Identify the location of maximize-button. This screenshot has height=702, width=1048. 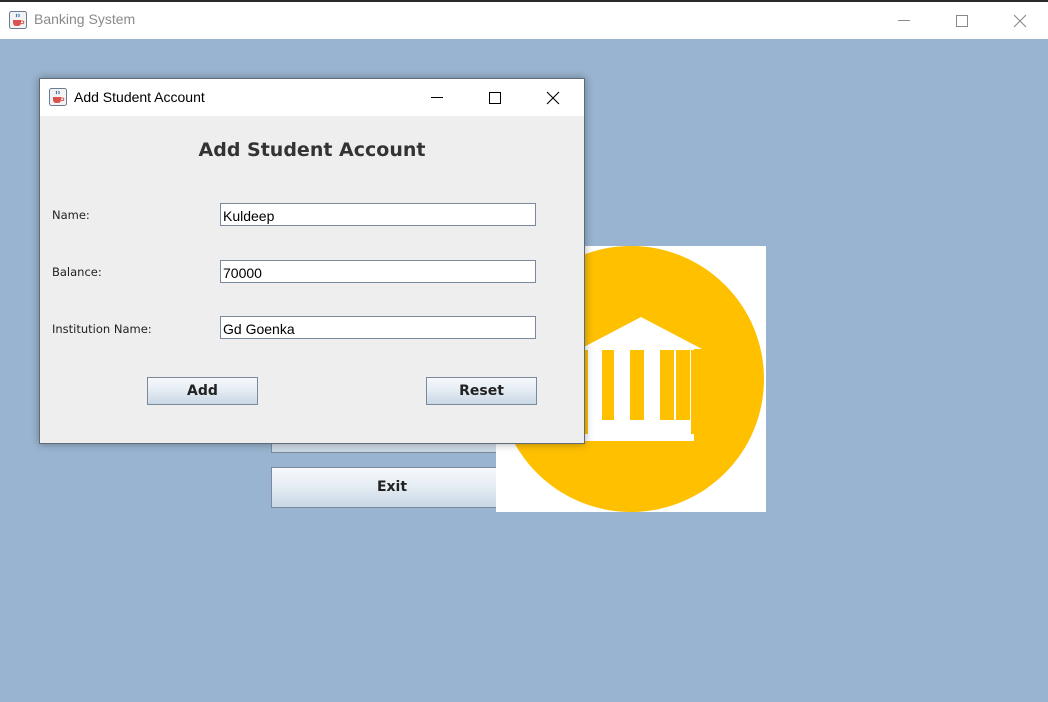
(962, 20).